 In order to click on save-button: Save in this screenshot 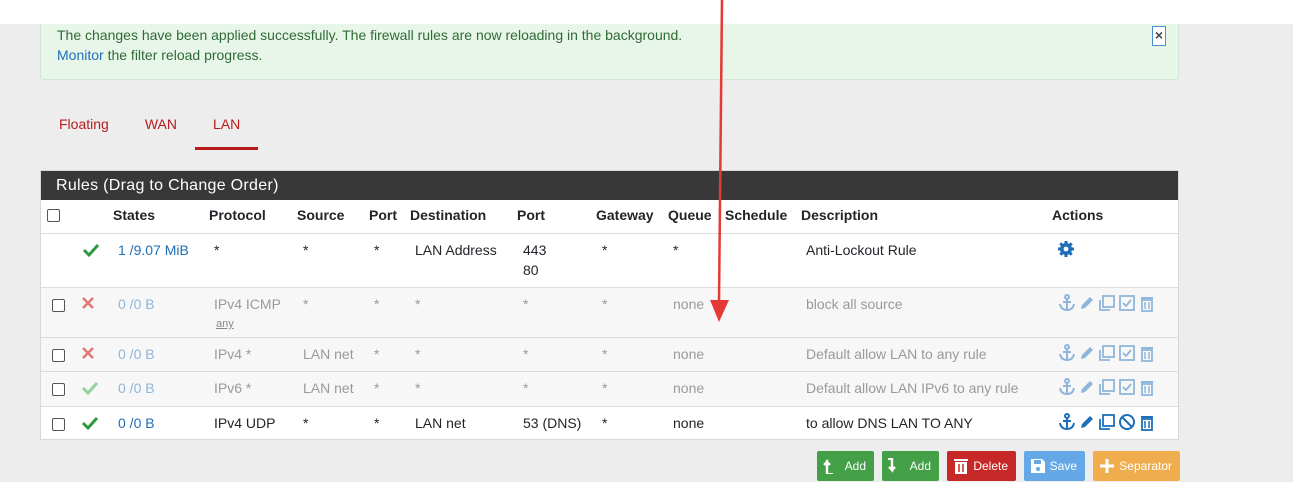, I will do `click(1054, 466)`.